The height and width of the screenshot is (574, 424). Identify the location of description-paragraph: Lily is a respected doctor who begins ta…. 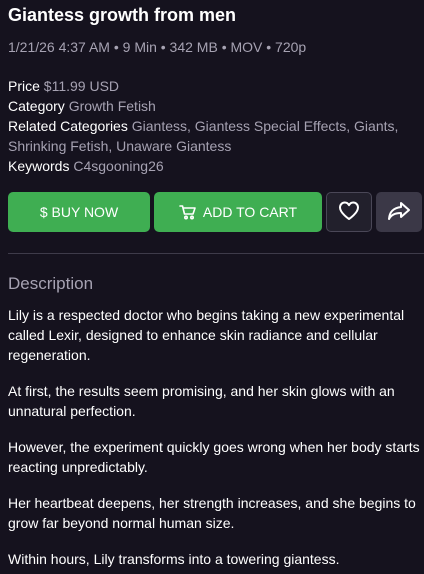
(206, 335).